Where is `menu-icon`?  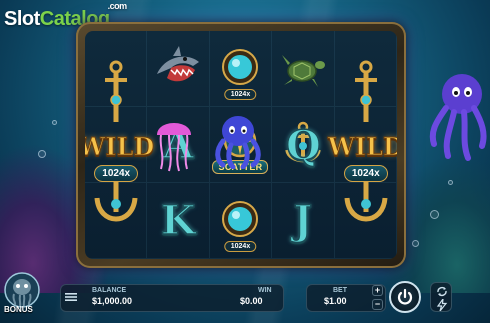
menu-icon is located at coordinates (71, 297).